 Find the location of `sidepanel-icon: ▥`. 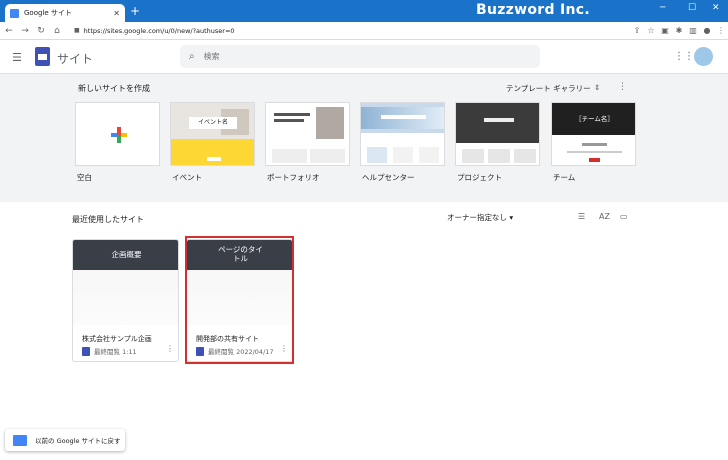

sidepanel-icon: ▥ is located at coordinates (693, 30).